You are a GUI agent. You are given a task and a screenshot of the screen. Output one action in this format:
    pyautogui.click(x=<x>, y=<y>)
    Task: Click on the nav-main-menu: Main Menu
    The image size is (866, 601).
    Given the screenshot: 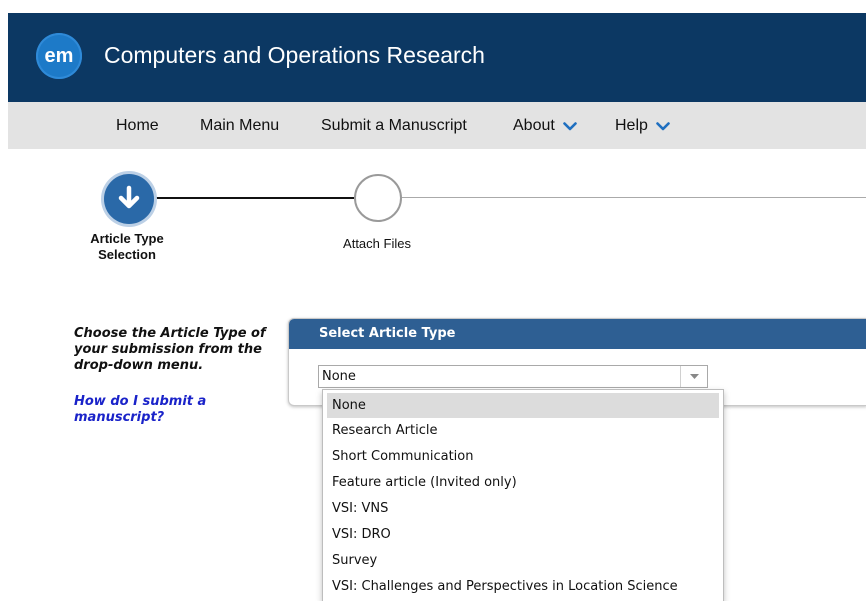 What is the action you would take?
    pyautogui.click(x=239, y=126)
    